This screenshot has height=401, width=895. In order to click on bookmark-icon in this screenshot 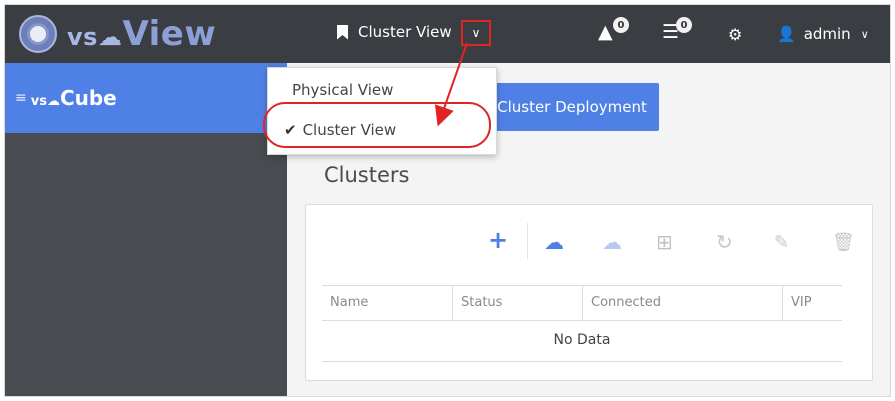, I will do `click(342, 32)`.